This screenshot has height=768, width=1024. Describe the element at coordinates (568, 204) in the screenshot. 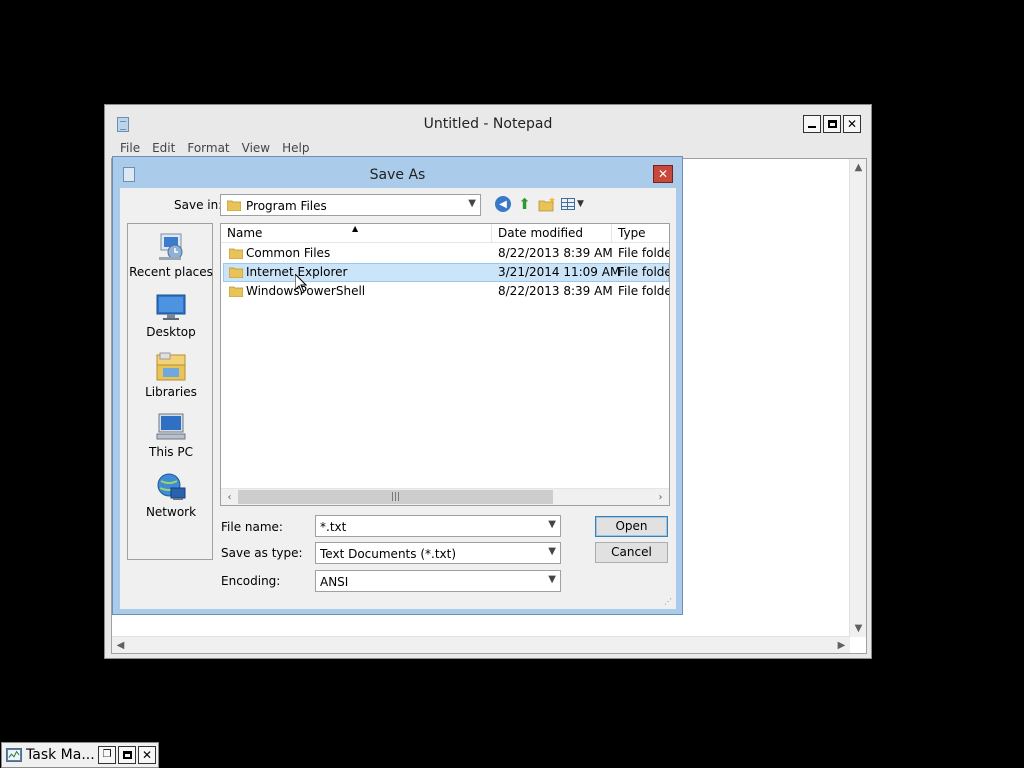

I see `view-grid-icon` at that location.